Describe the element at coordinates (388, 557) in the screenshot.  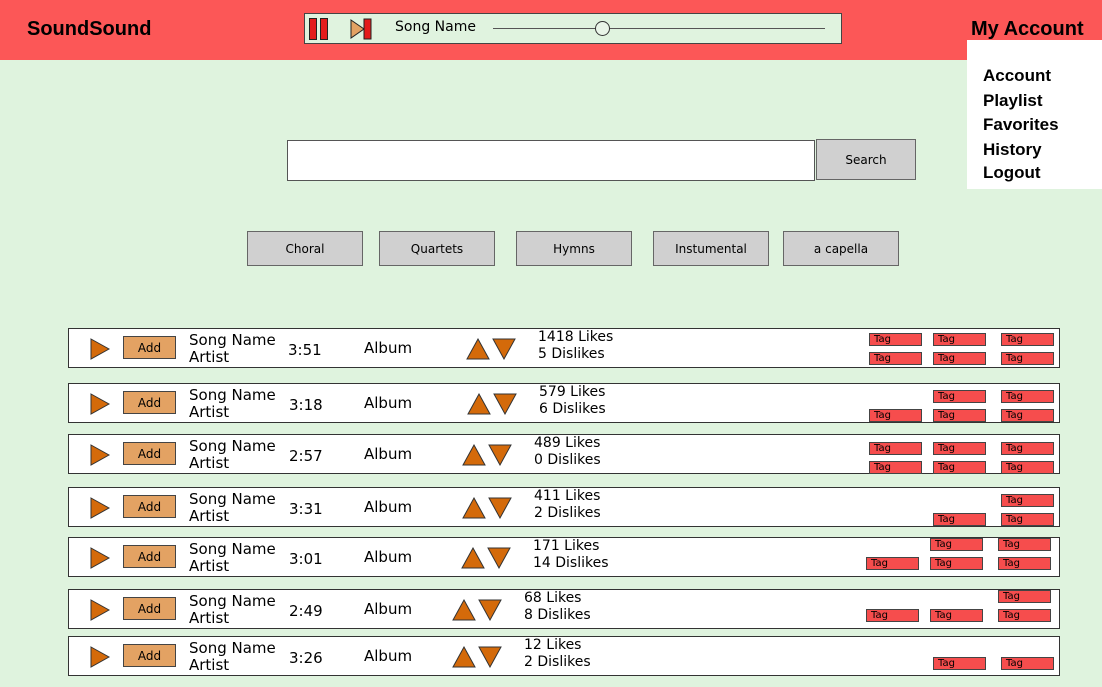
I see `album-name: Album` at that location.